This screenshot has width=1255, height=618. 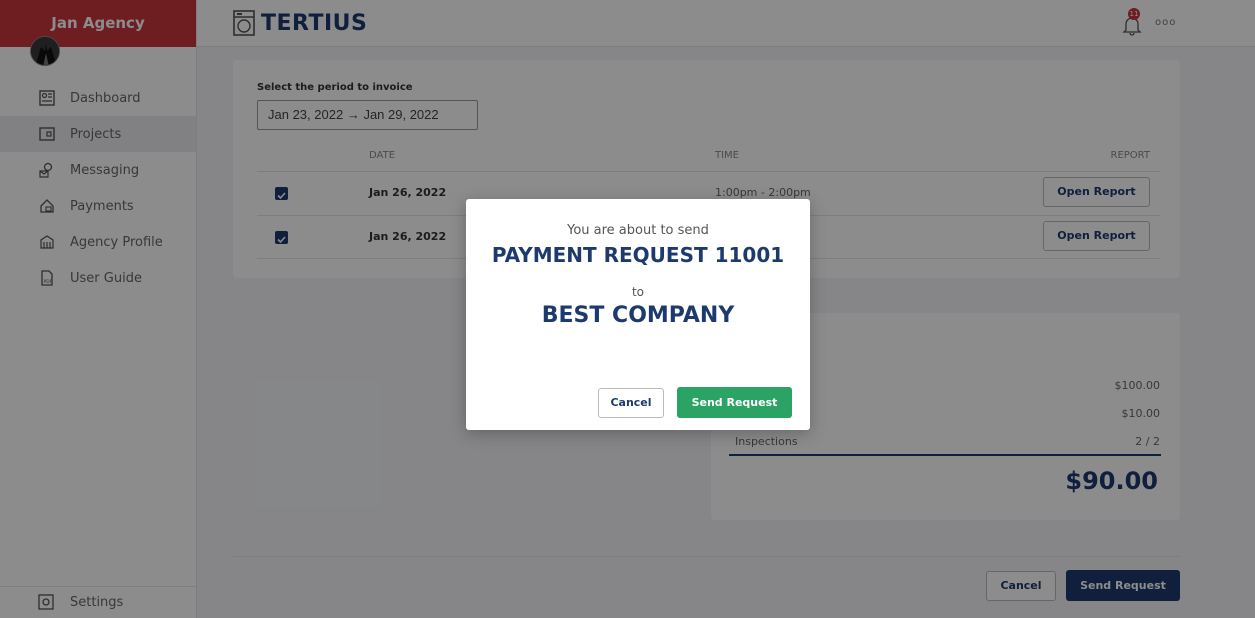 I want to click on dialog-cancel-button: Cancel, so click(x=631, y=403).